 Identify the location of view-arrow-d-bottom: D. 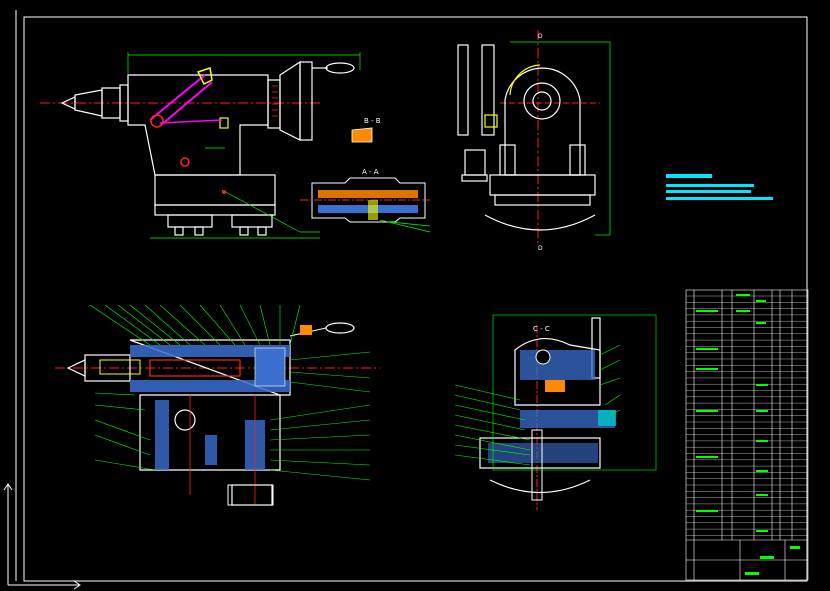
(540, 248).